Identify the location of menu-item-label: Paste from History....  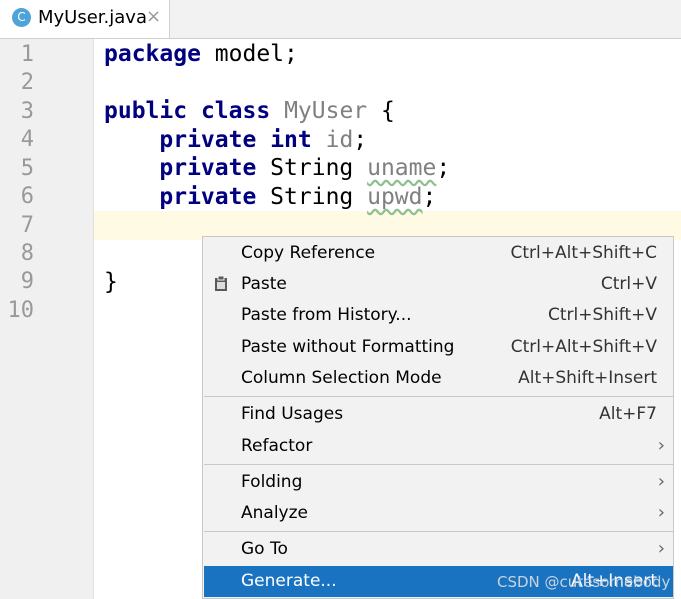
(326, 315).